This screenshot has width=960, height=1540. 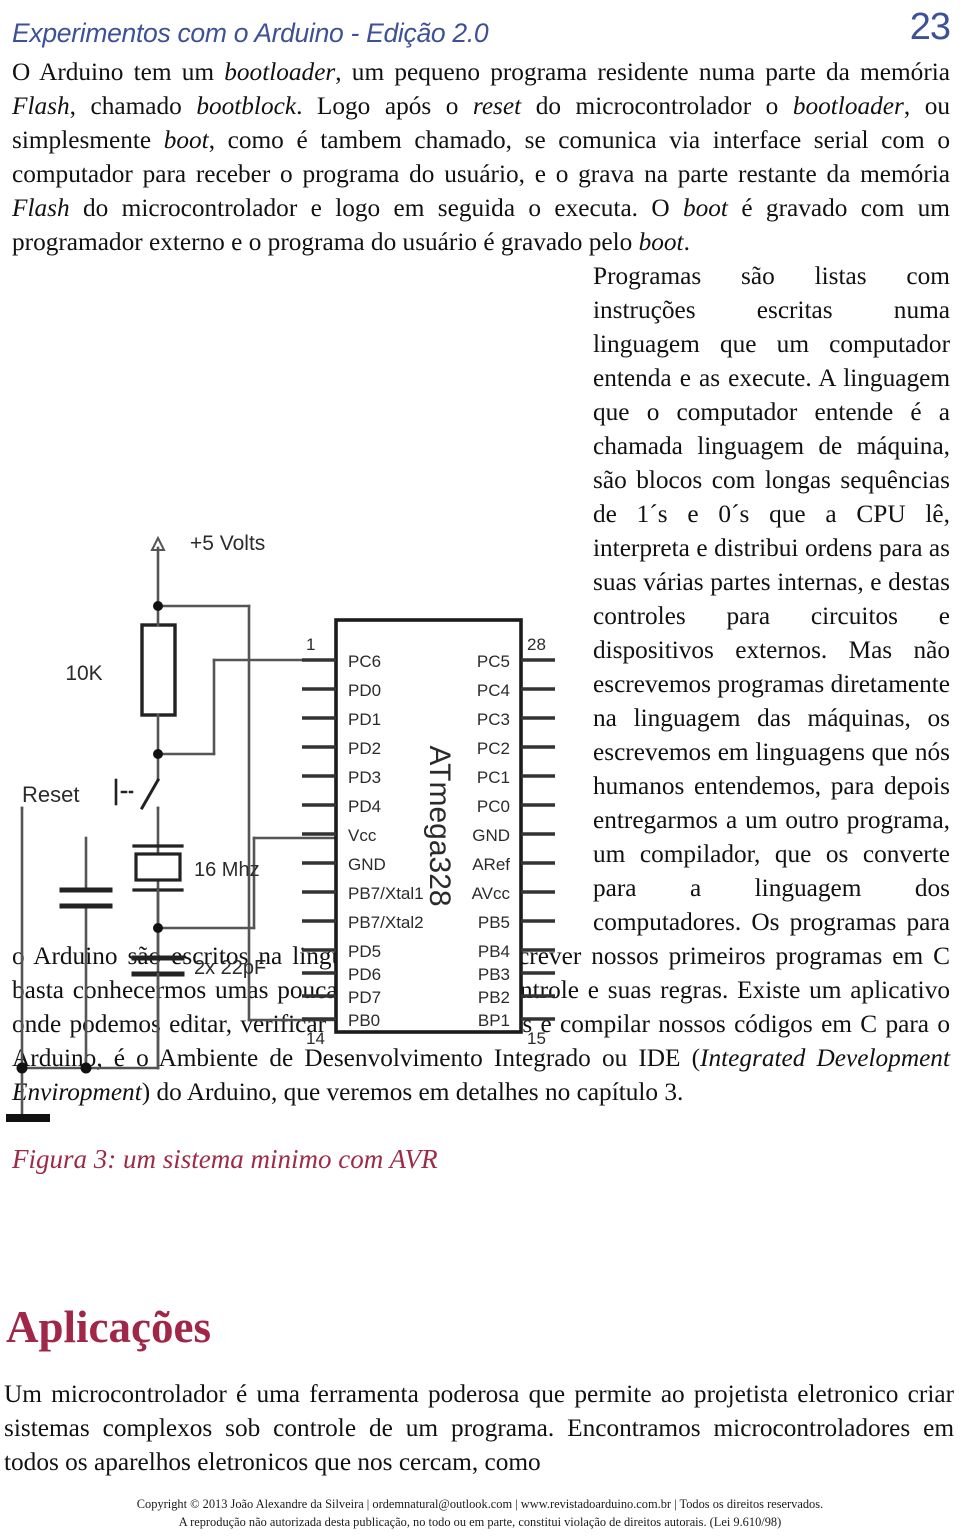 I want to click on pin-number-28: 28, so click(x=536, y=644).